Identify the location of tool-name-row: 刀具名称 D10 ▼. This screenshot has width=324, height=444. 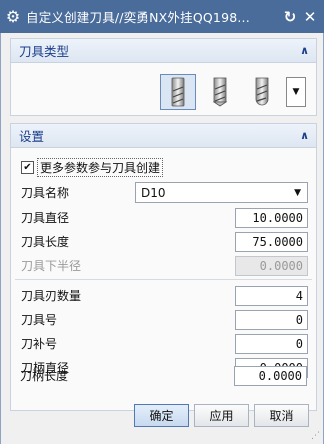
(163, 192).